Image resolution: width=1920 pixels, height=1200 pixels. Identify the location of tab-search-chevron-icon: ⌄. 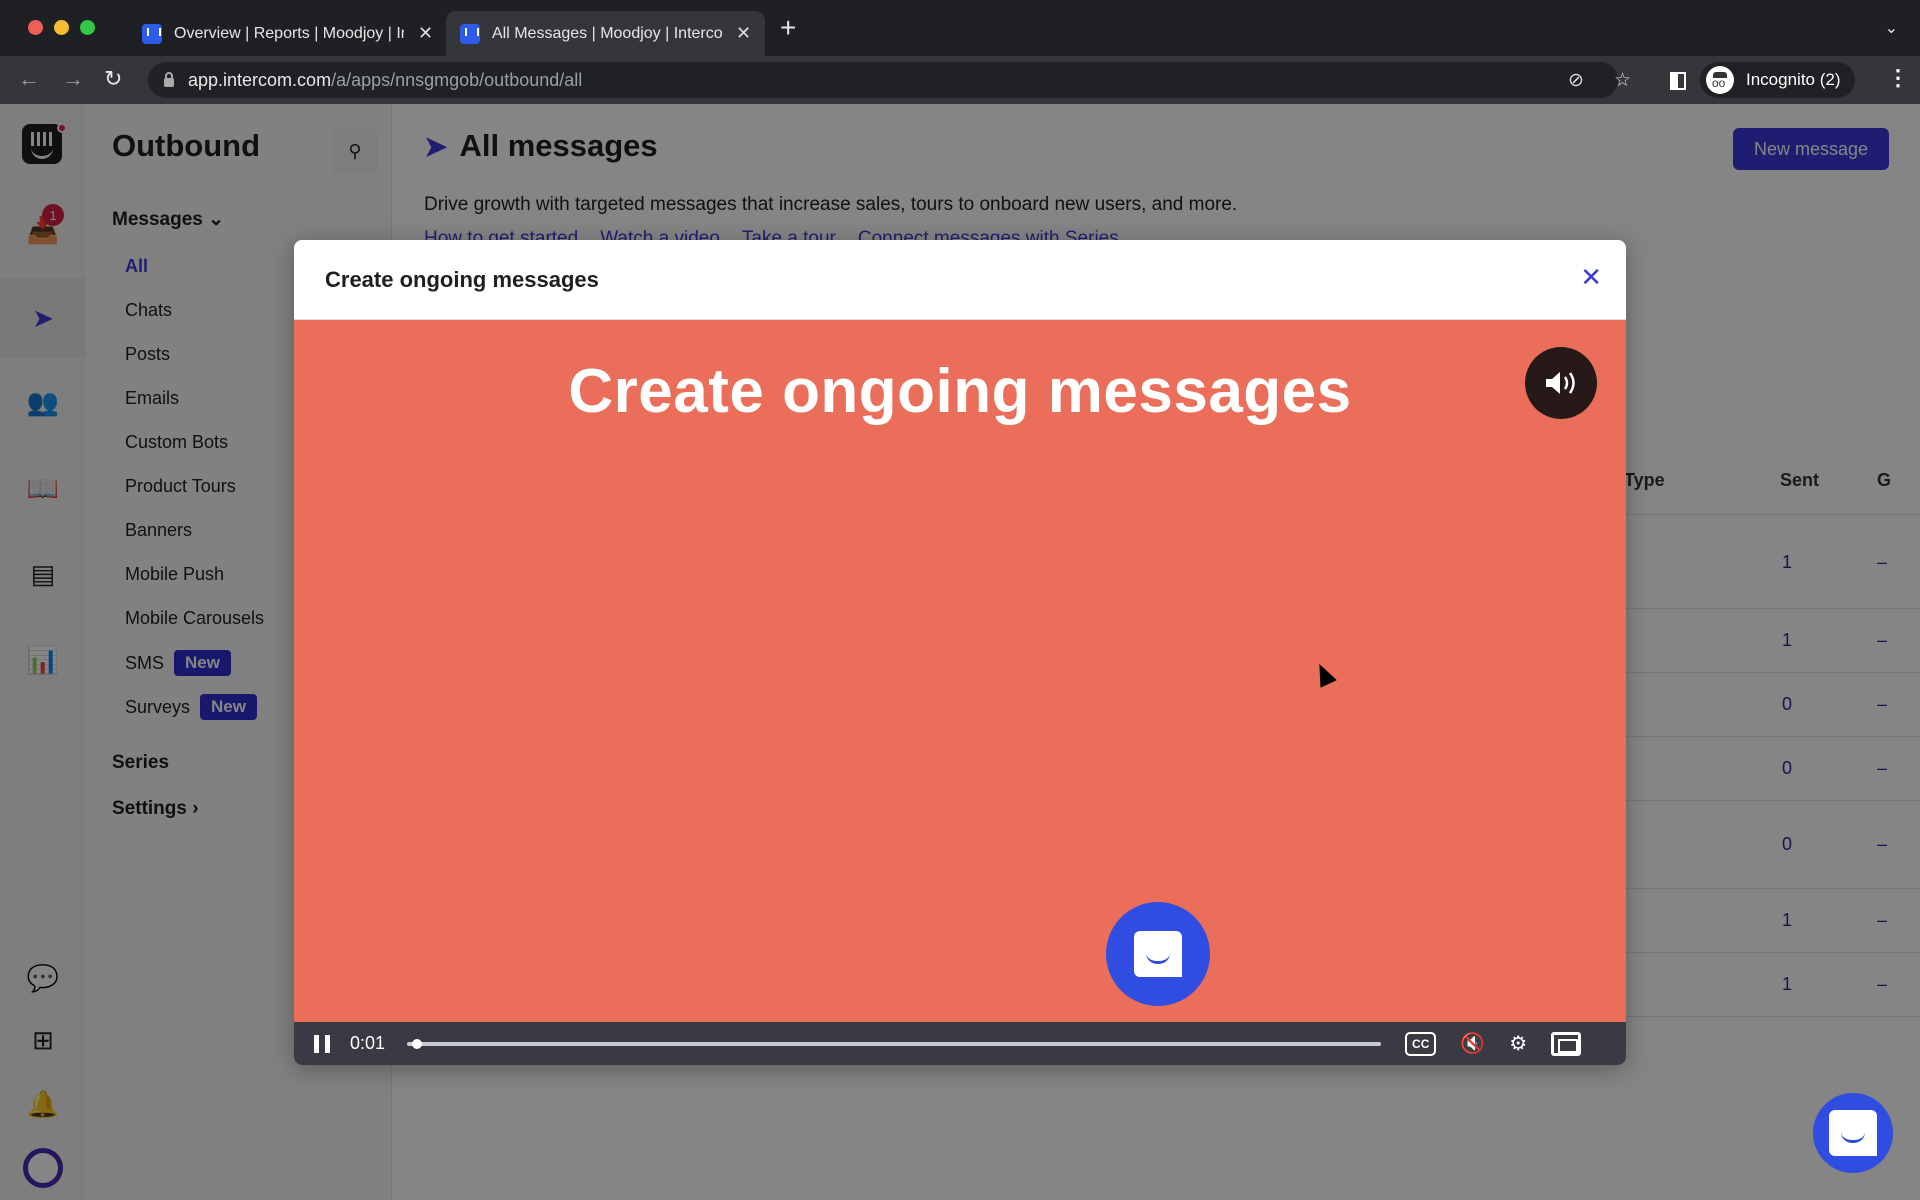
(1891, 28).